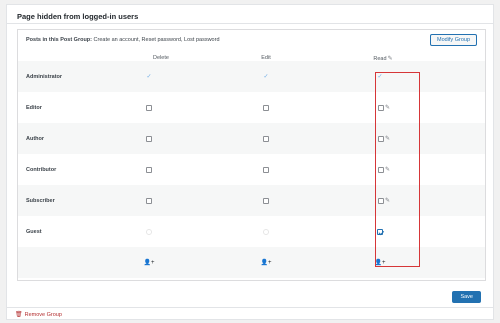 This screenshot has width=500, height=323. Describe the element at coordinates (149, 231) in the screenshot. I see `delete-disabled` at that location.